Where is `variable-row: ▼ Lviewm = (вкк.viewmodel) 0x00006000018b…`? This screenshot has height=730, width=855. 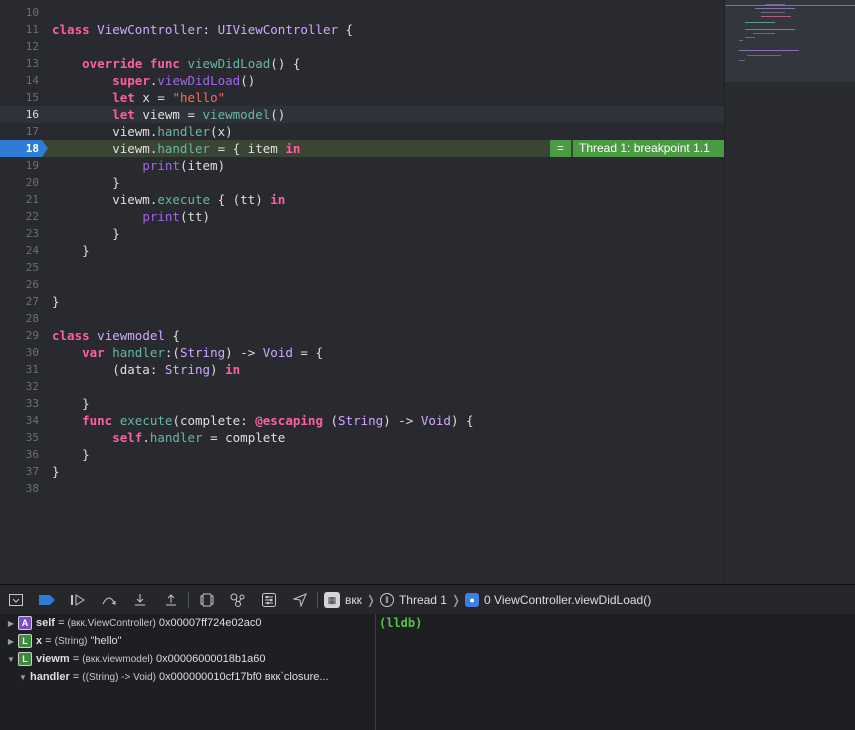
variable-row: ▼ Lviewm = (вкк.viewmodel) 0x00006000018b… is located at coordinates (136, 659).